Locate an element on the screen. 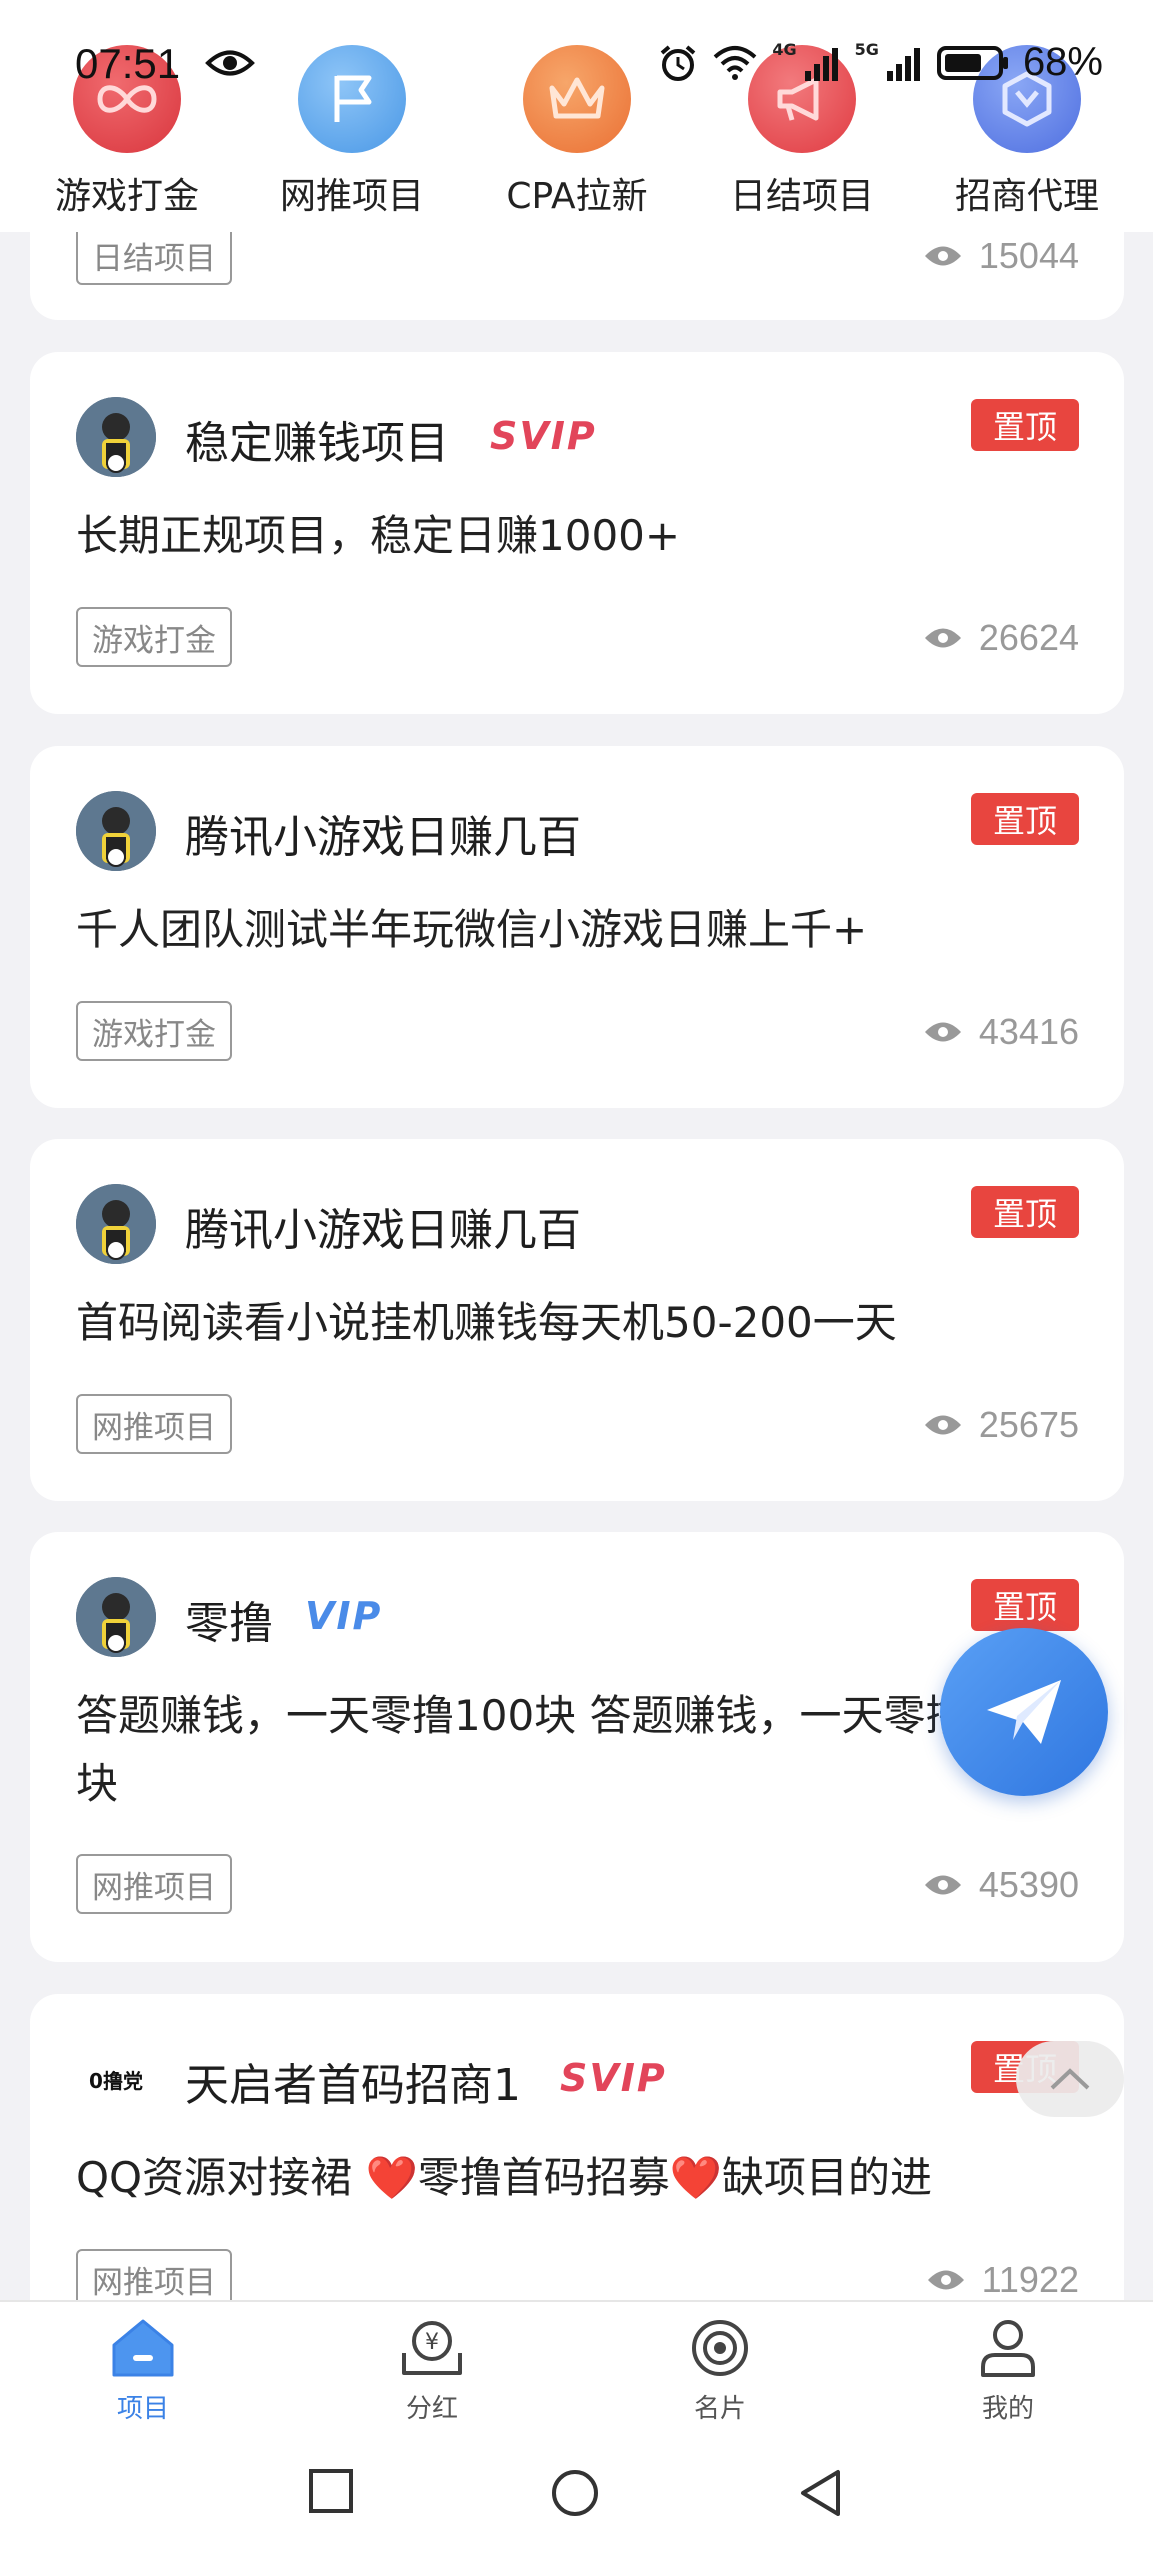 Image resolution: width=1153 pixels, height=2560 pixels. post-description: 答题赚钱，一天零撸100块 答题赚钱，一天零撸100块 is located at coordinates (576, 1750).